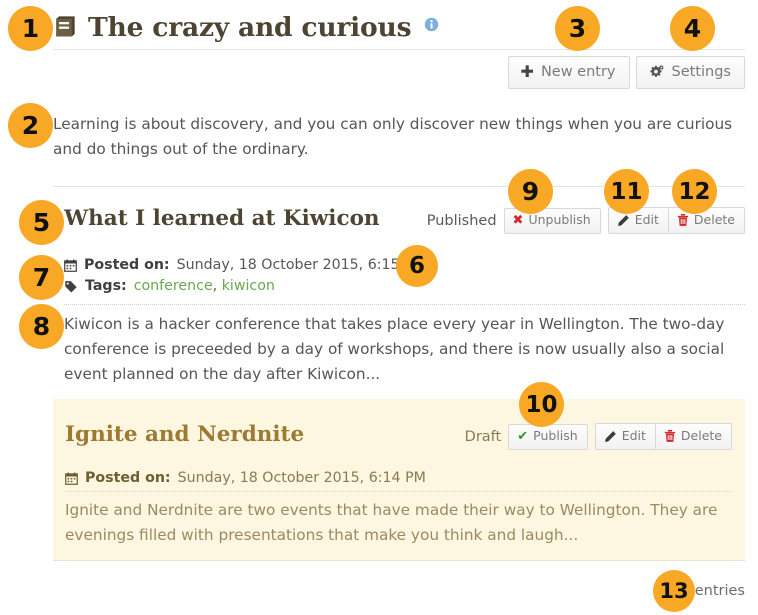 Image resolution: width=758 pixels, height=615 pixels. I want to click on callout-badge-2: 2, so click(30, 125).